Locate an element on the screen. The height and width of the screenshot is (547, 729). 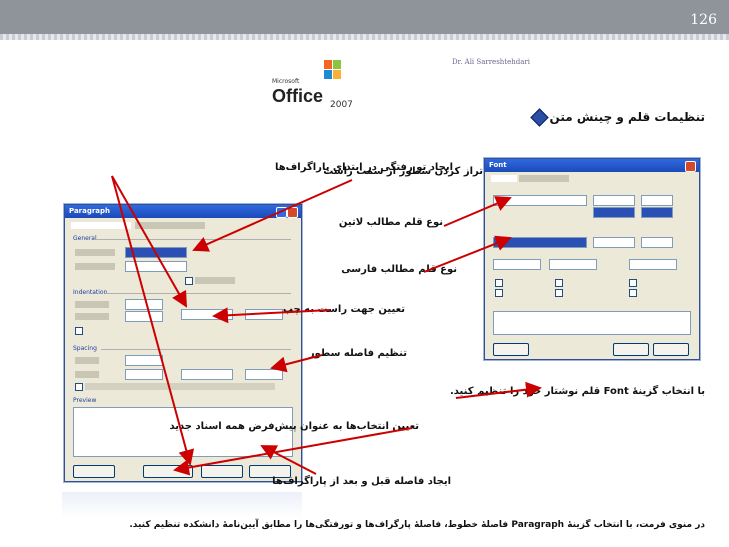
arrow-set-default is located at coordinates (293, 451).